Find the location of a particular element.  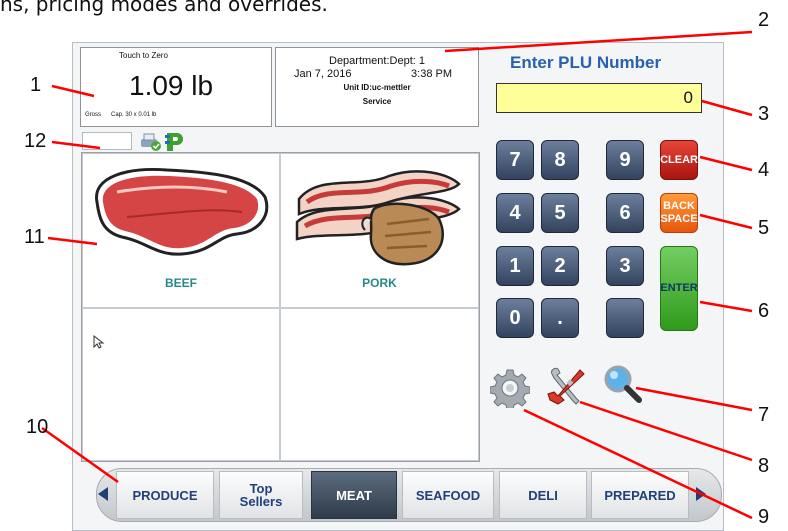

tab-top-sellers: Top Sellers is located at coordinates (261, 495).